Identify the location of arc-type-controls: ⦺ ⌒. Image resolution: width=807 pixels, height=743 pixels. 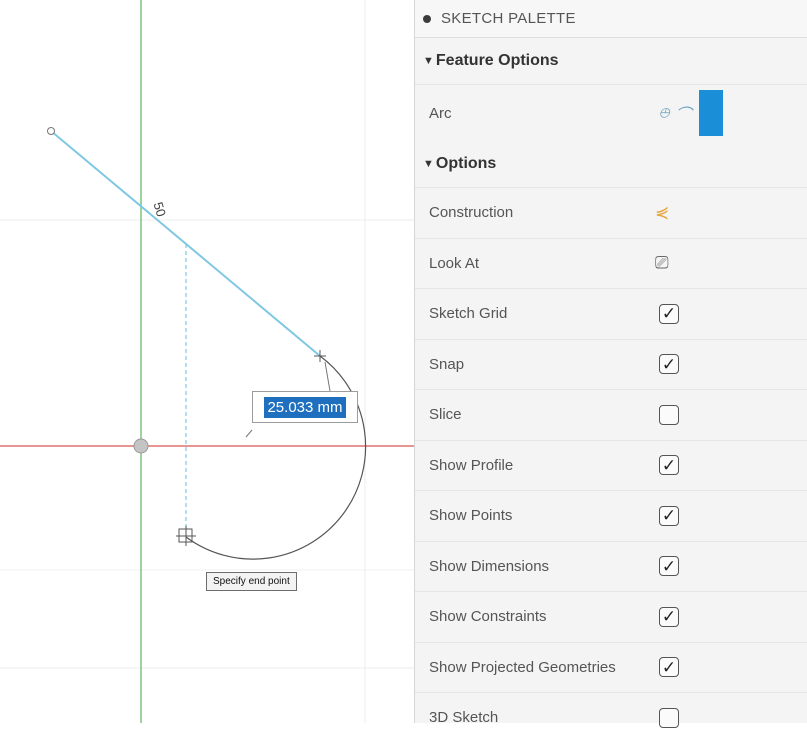
(691, 113).